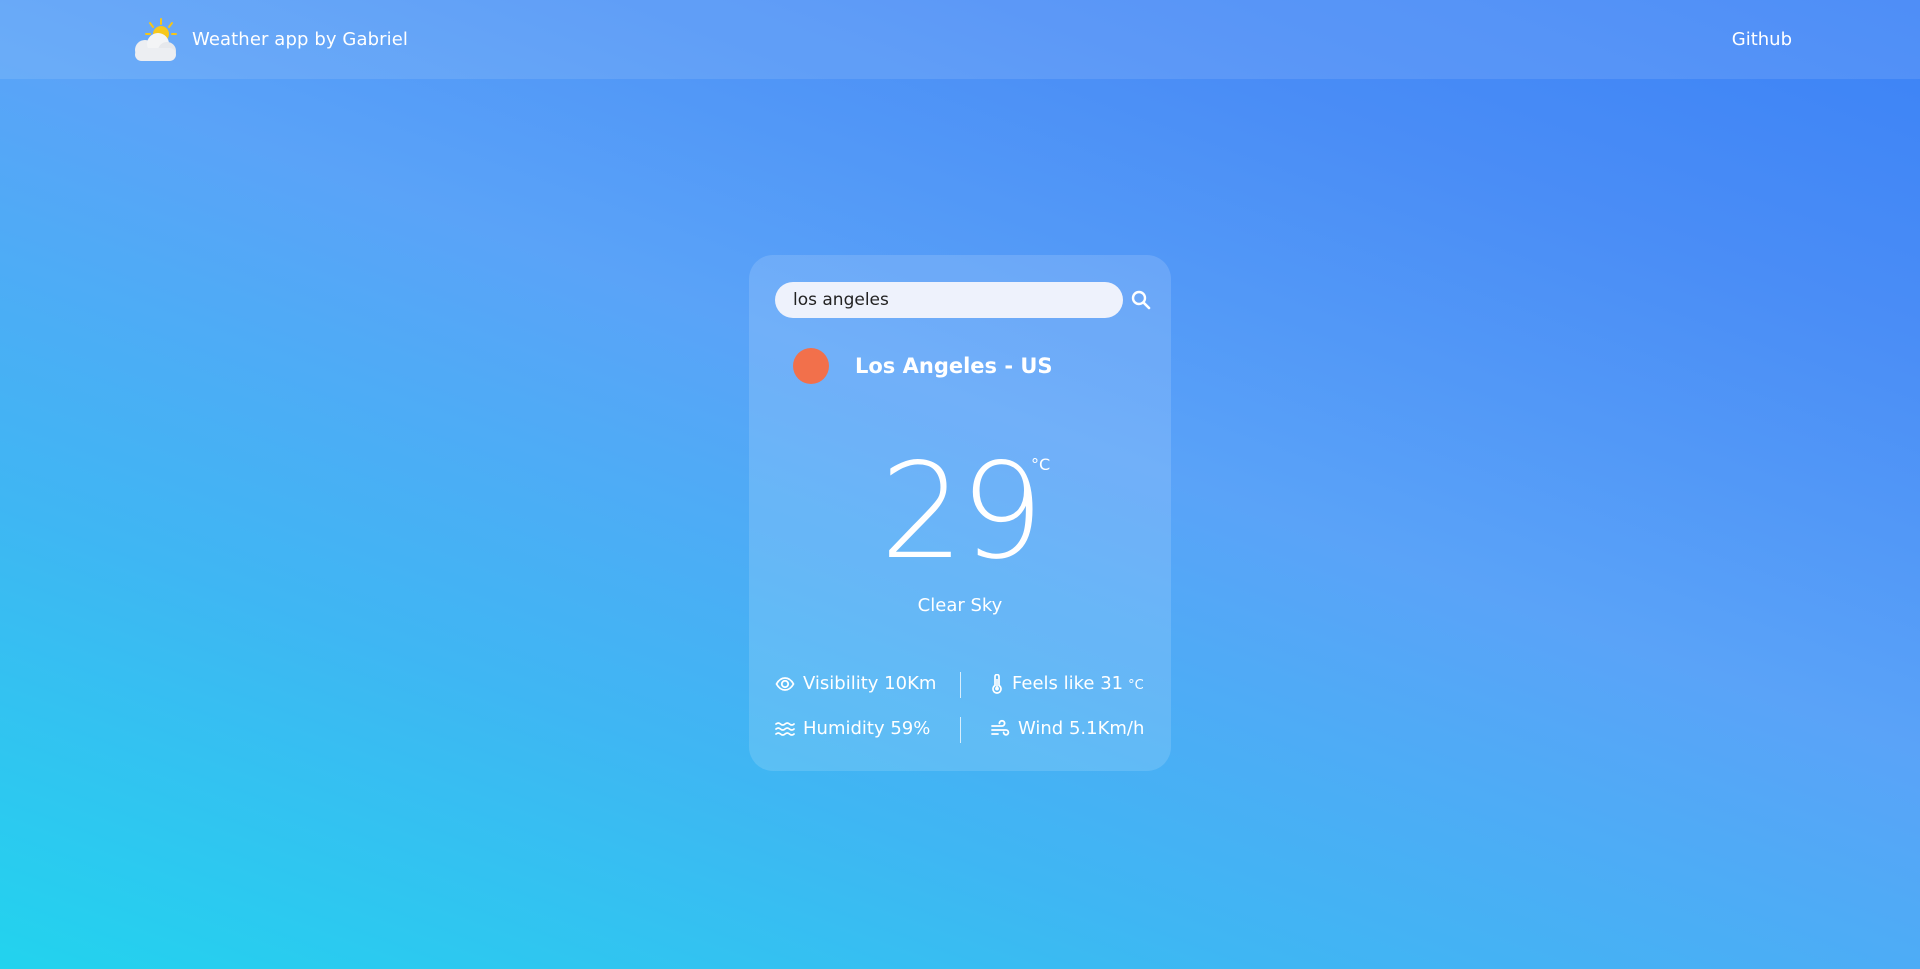  What do you see at coordinates (785, 728) in the screenshot?
I see `humidity-icon` at bounding box center [785, 728].